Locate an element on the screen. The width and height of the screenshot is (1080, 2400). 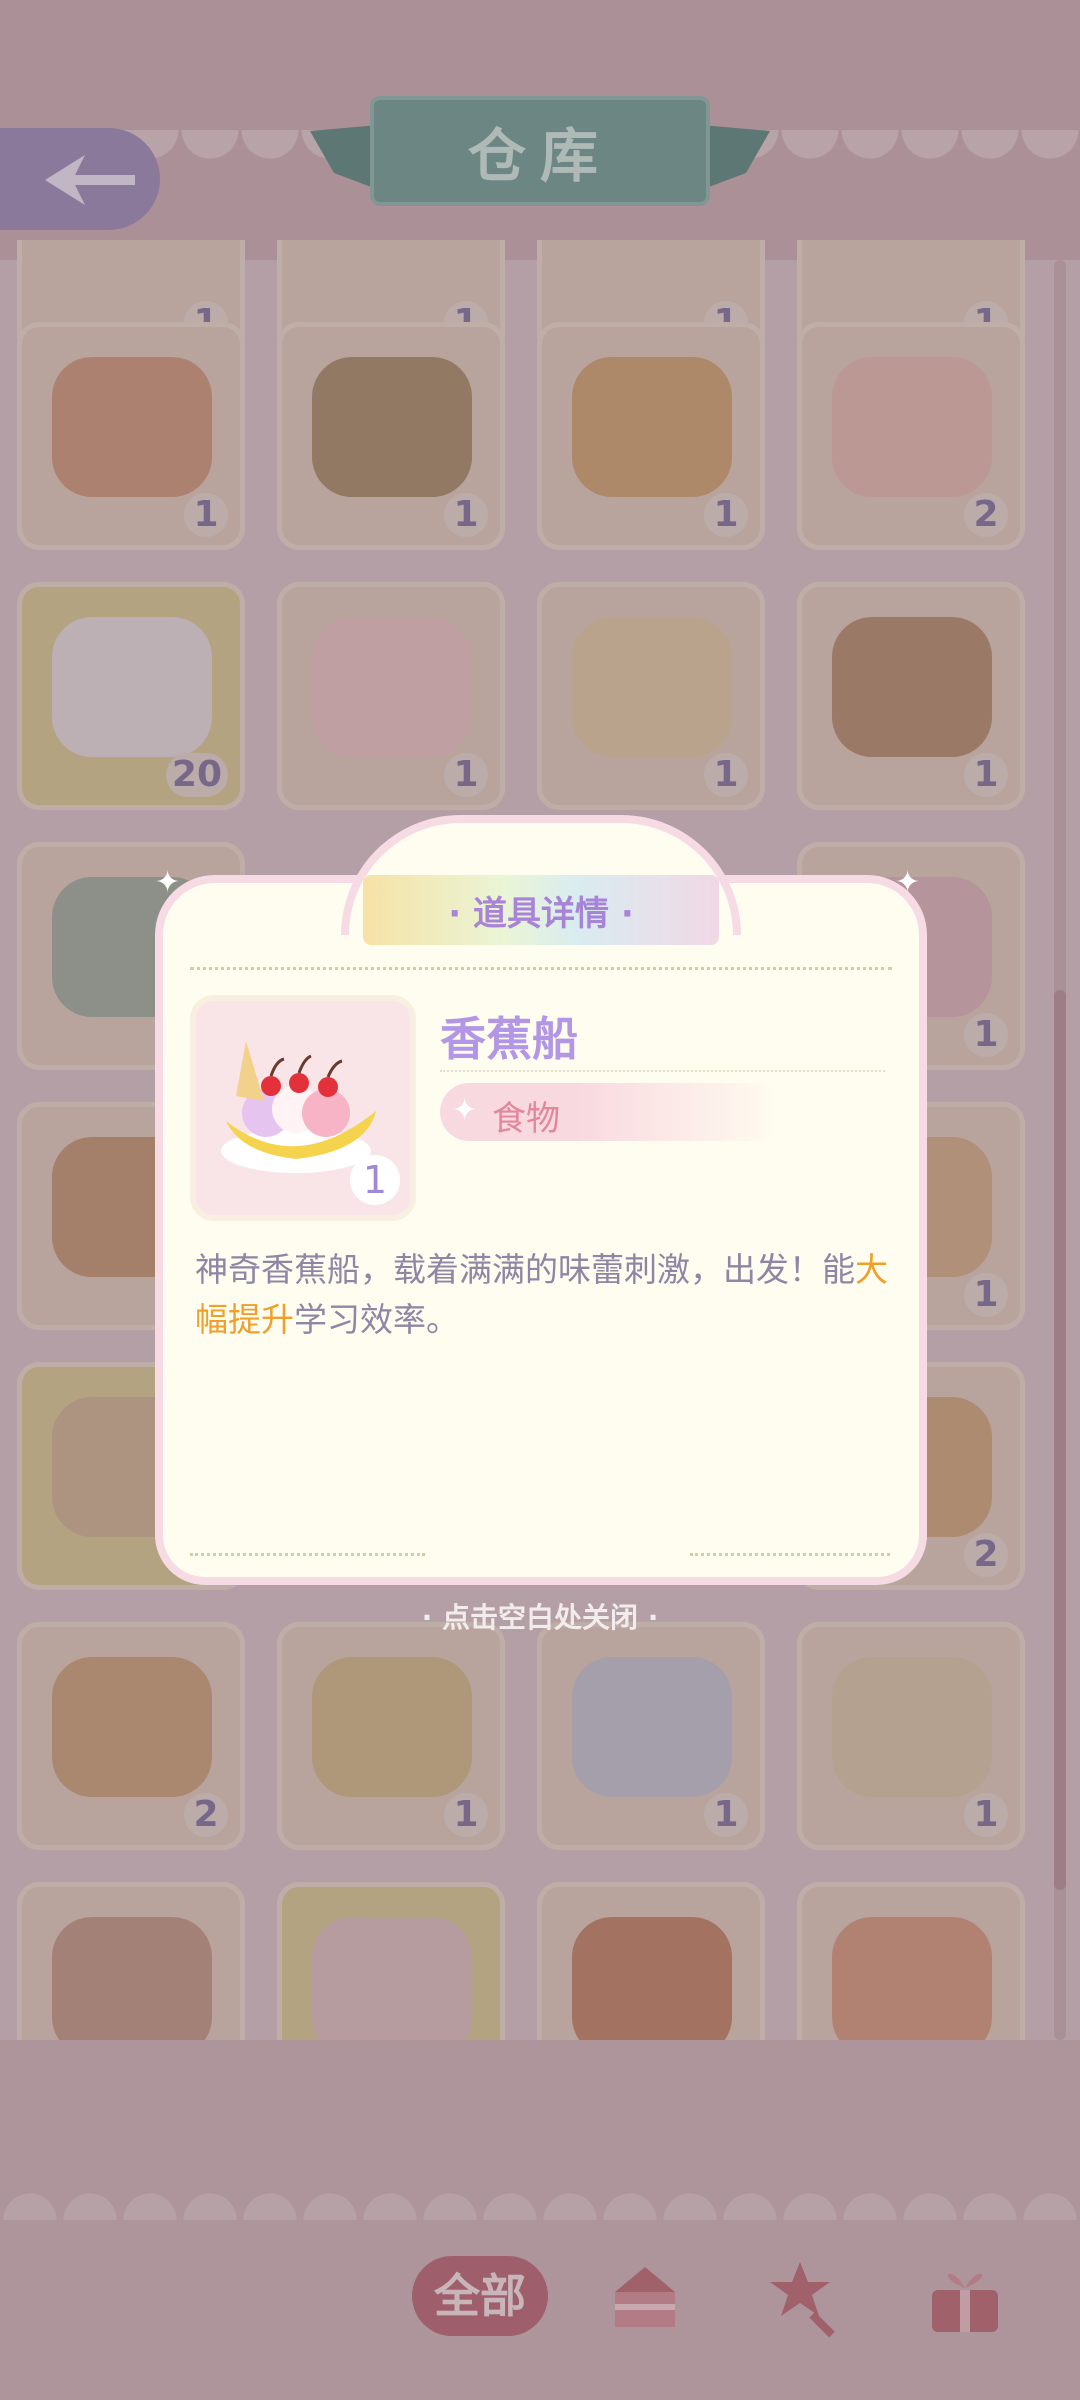
category-label: 食物 is located at coordinates (526, 1119).